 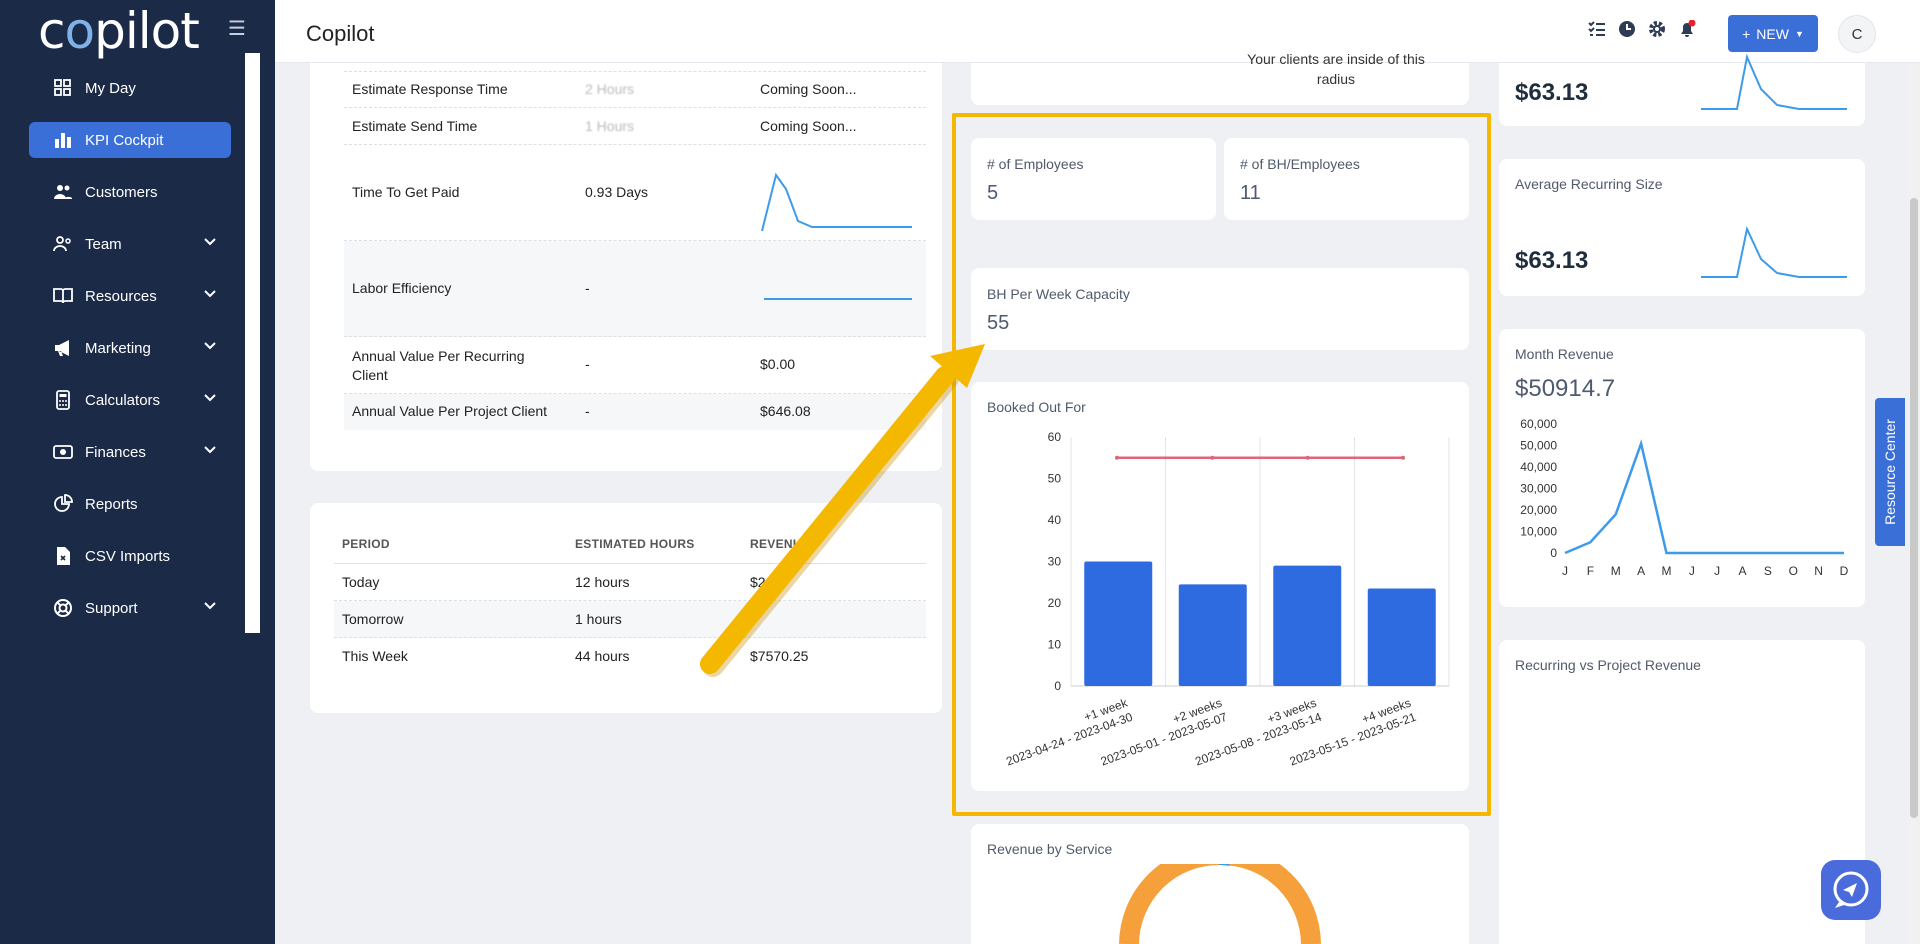 I want to click on resource-center-label: Resource Center, so click(x=1890, y=472).